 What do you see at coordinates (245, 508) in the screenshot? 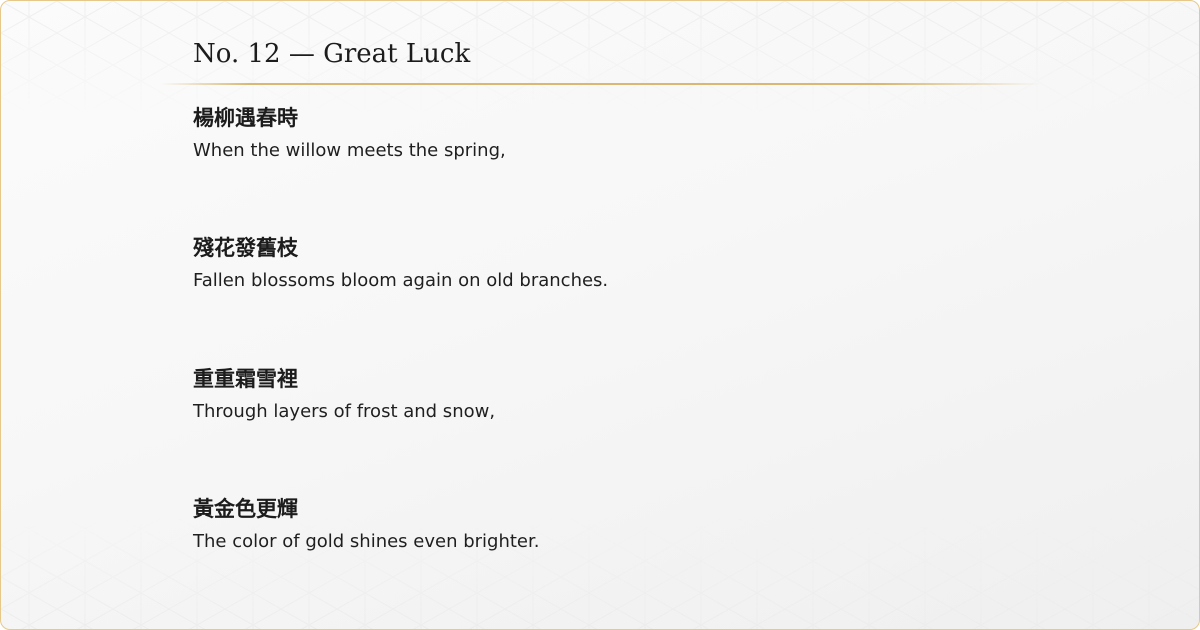
I see `verse-chinese: 黃金色更輝` at bounding box center [245, 508].